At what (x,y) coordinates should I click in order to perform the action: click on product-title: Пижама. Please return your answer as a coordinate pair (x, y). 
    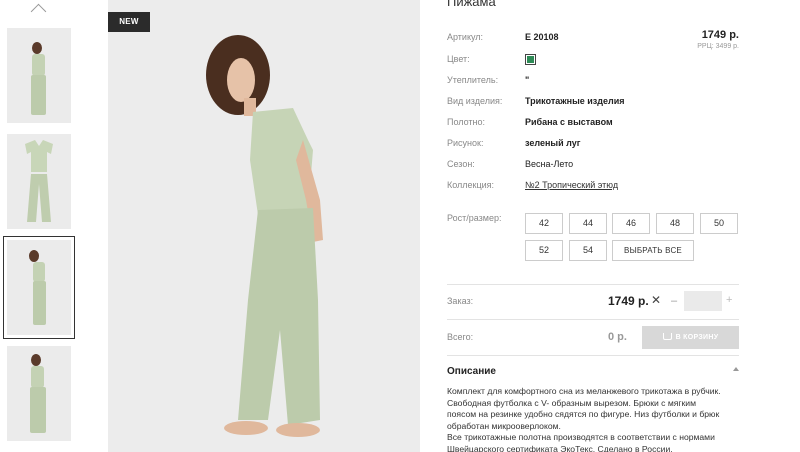
    Looking at the image, I should click on (471, 4).